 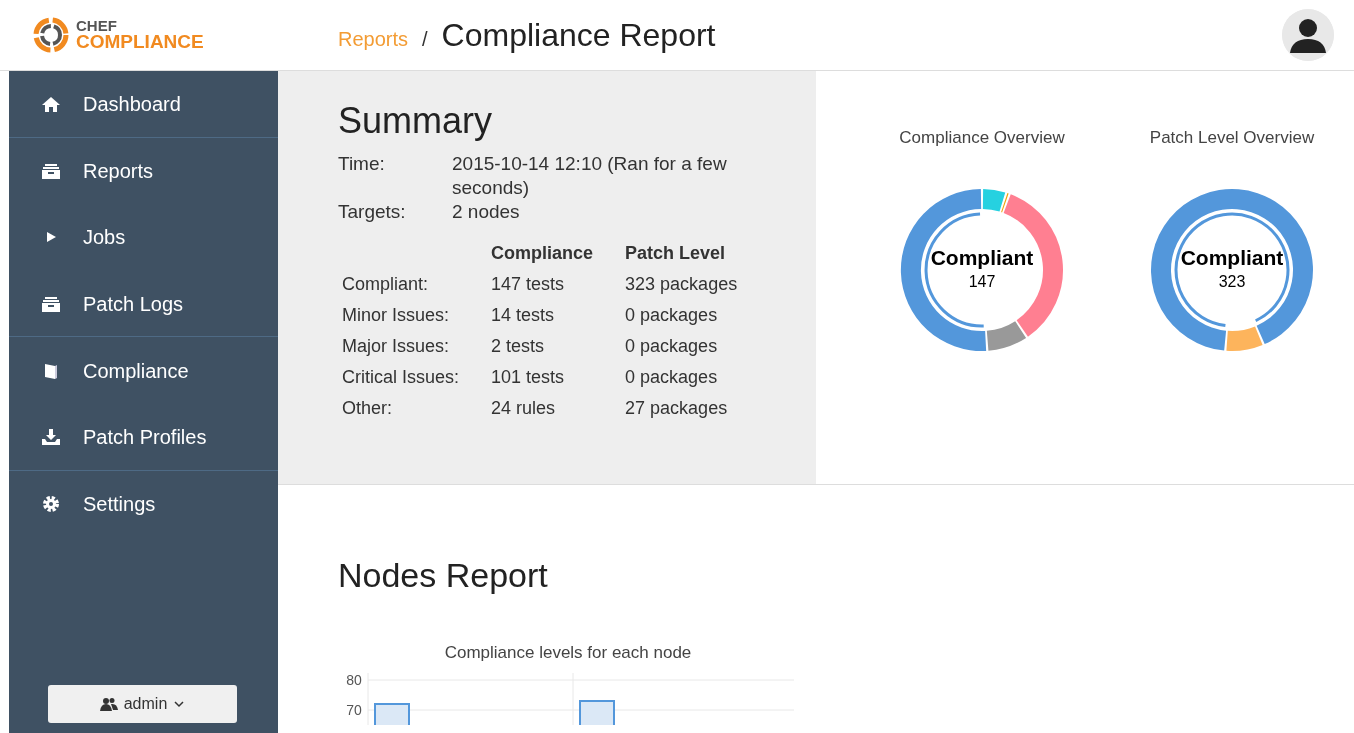 I want to click on axis-tick-label: 70, so click(x=354, y=710).